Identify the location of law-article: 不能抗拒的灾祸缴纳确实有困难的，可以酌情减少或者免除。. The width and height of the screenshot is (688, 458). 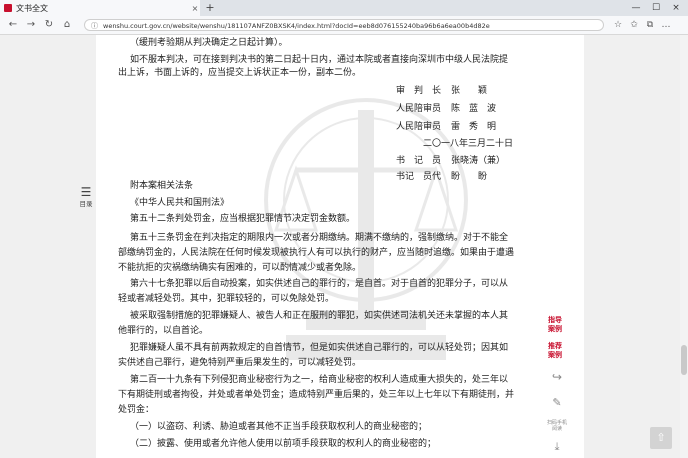
(240, 268).